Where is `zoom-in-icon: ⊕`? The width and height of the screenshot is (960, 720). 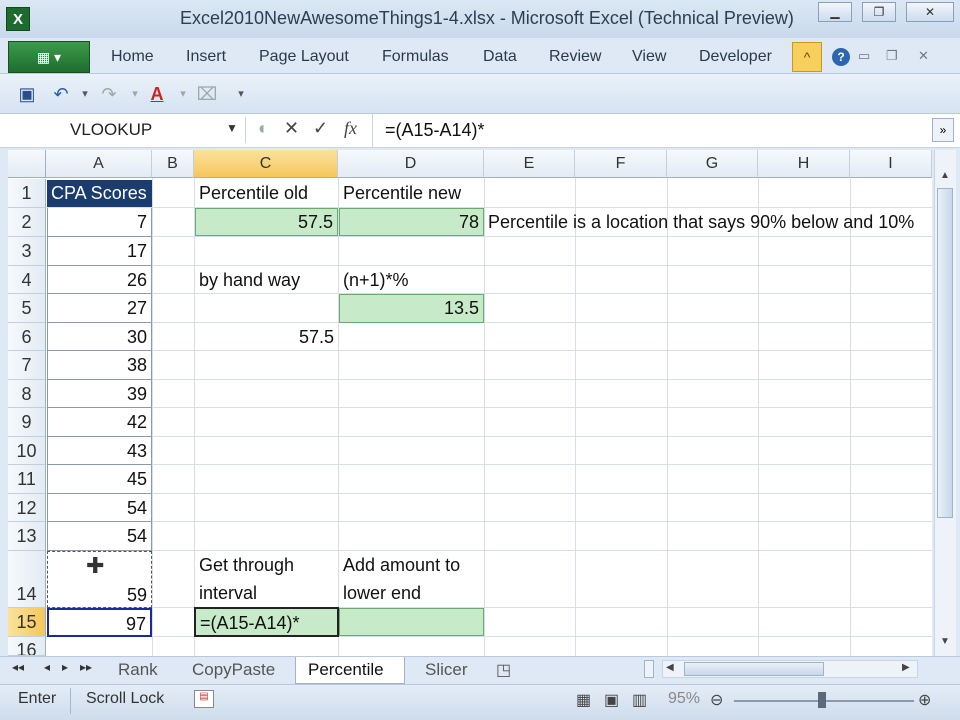
zoom-in-icon: ⊕ is located at coordinates (924, 700).